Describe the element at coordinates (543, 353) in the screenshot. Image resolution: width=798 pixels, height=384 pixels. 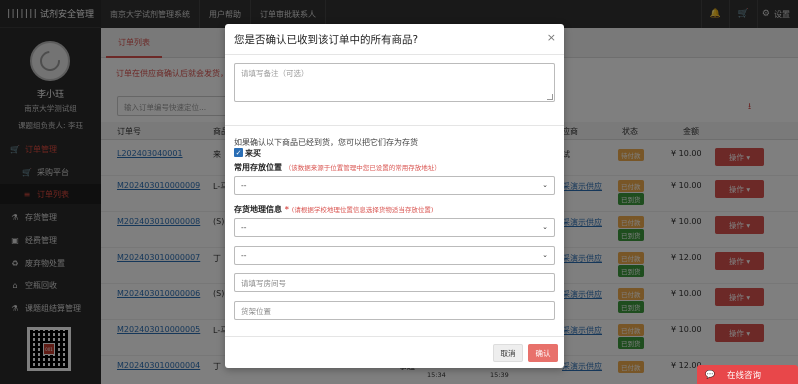
I see `confirm-button: 确认` at that location.